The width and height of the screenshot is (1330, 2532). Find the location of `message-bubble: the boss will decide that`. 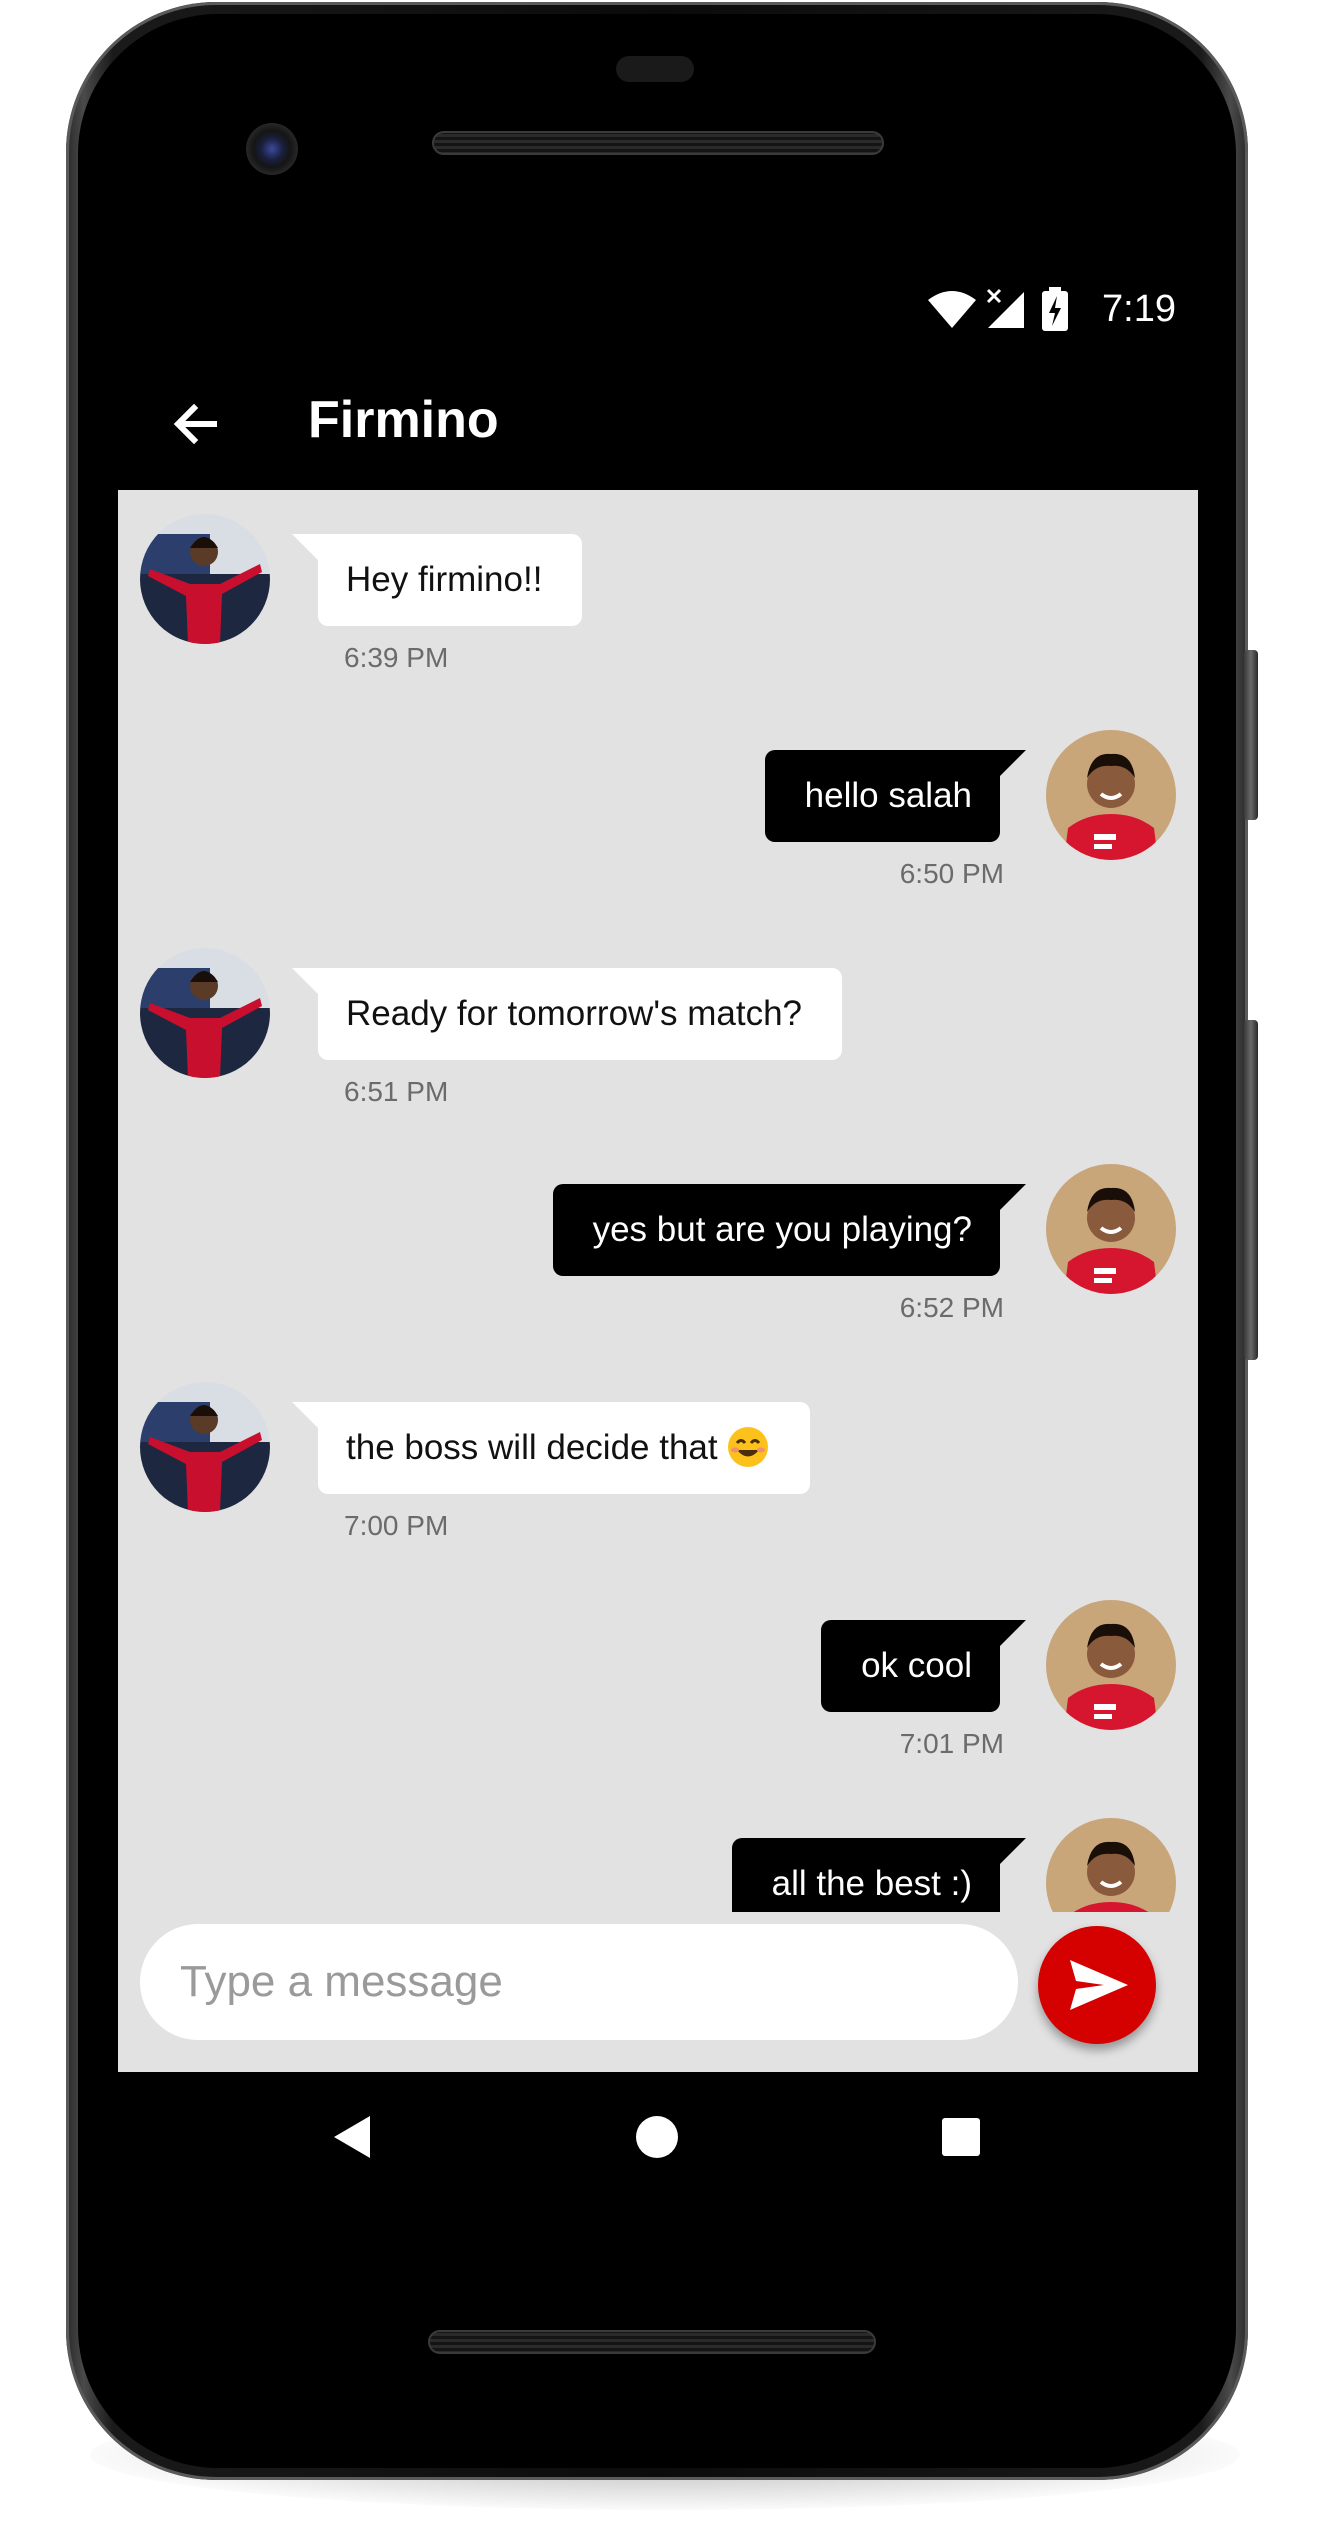

message-bubble: the boss will decide that is located at coordinates (551, 1448).